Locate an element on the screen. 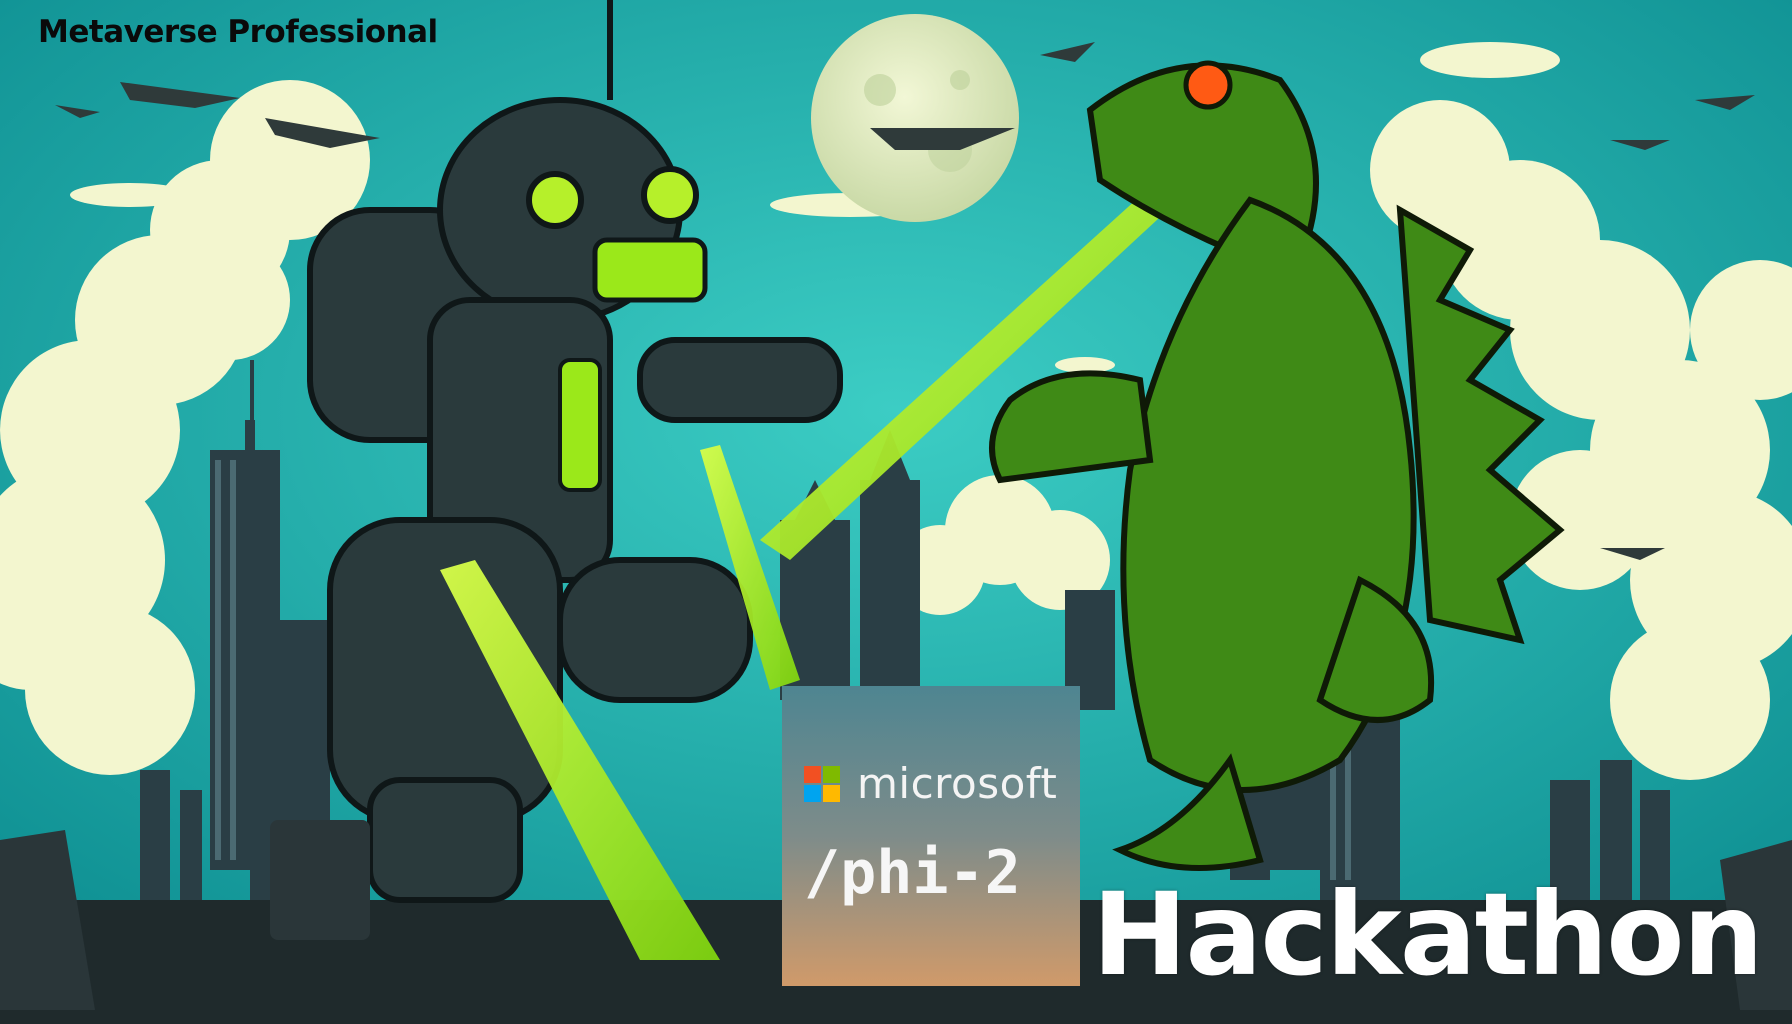 The height and width of the screenshot is (1024, 1792). microsoft-logo: microsoft is located at coordinates (930, 784).